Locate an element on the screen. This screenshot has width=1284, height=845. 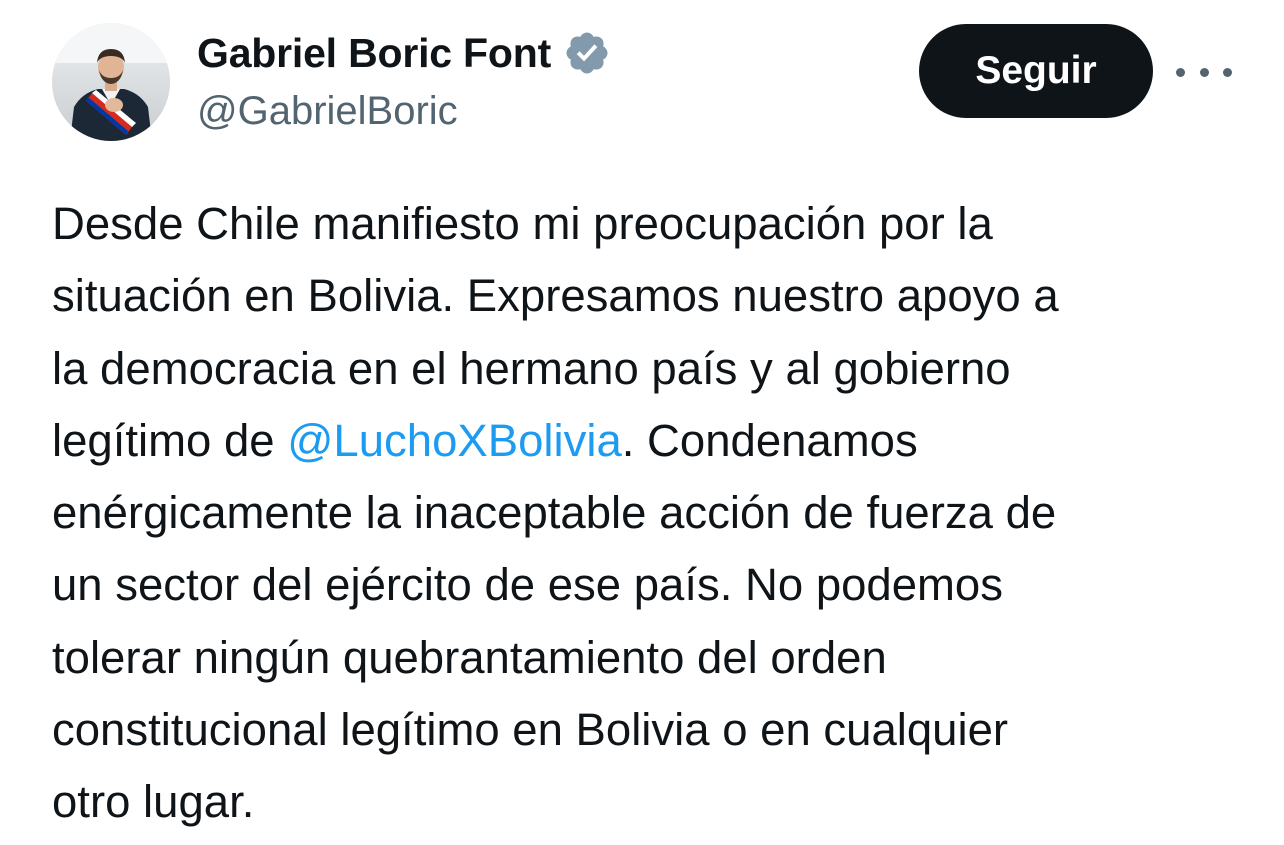
tweet-line: tolerar ningún quebrantamiento del orden is located at coordinates (469, 657).